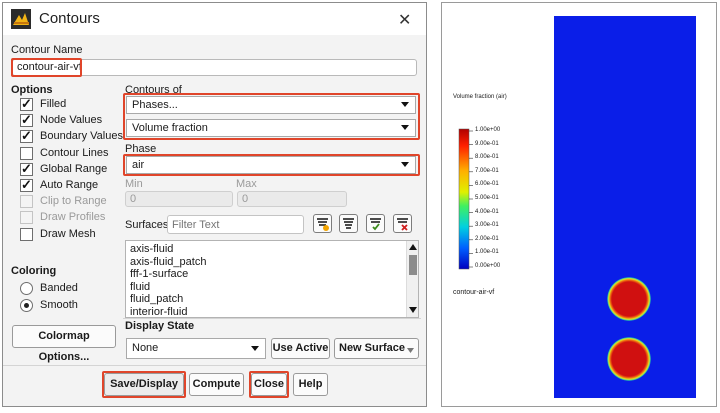 This screenshot has width=720, height=413. I want to click on option-label: Filled, so click(53, 104).